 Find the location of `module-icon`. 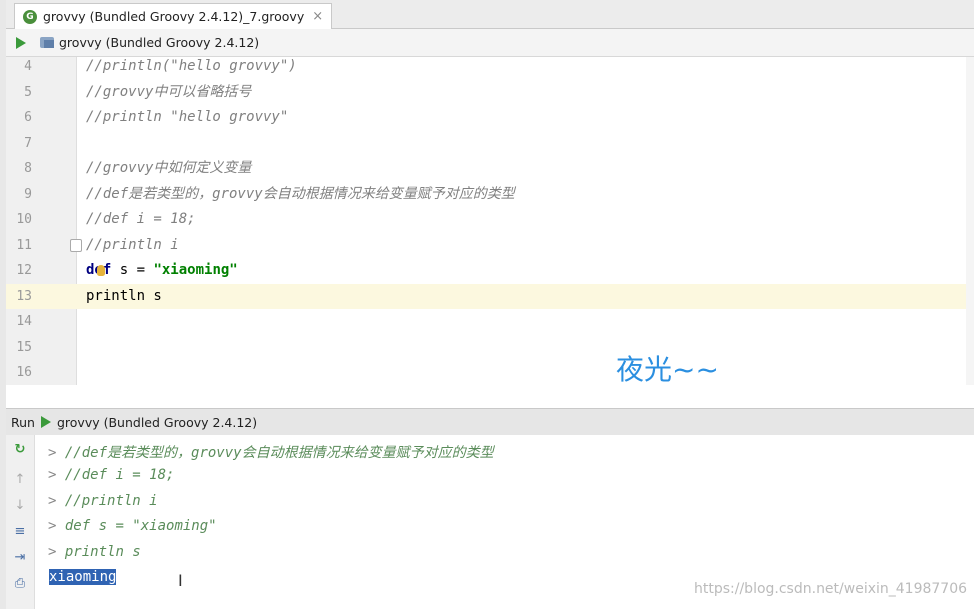

module-icon is located at coordinates (47, 42).